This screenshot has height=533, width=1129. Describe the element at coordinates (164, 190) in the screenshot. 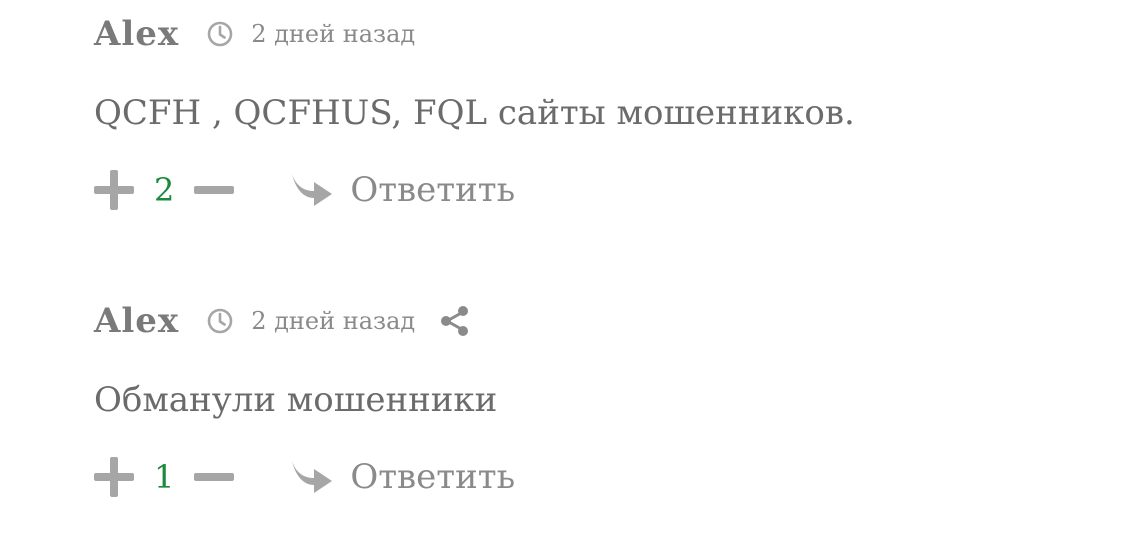

I see `vote-score: 2` at that location.